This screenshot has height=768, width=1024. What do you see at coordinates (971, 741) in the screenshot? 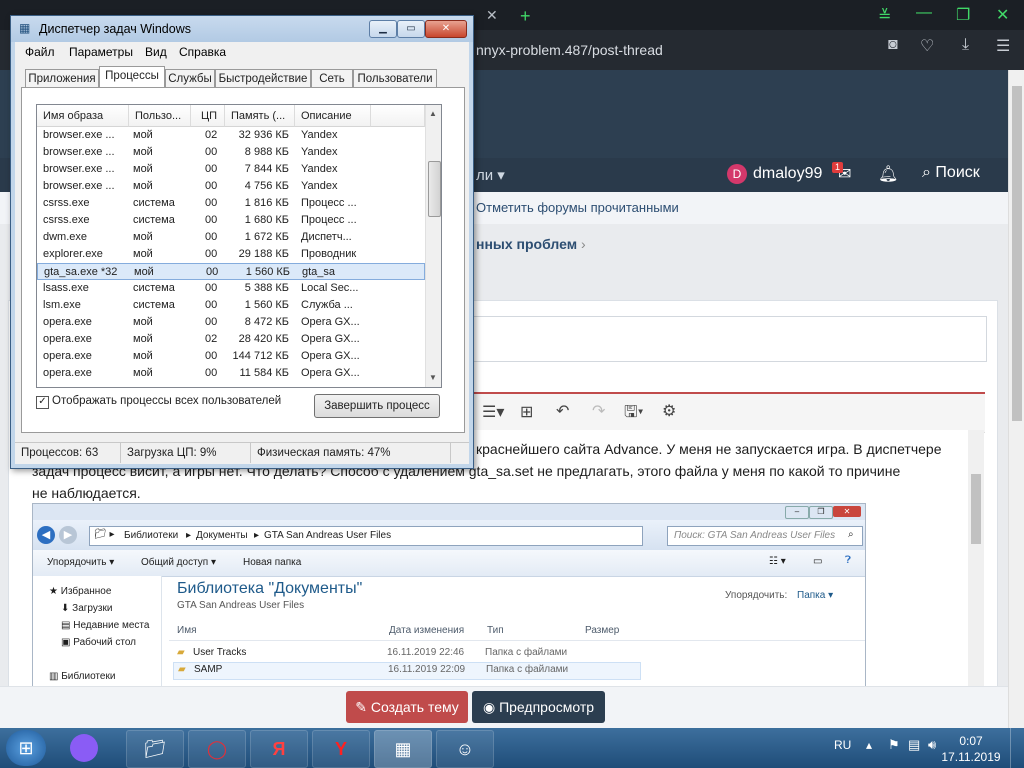
I see `clock-time: 0:07` at bounding box center [971, 741].